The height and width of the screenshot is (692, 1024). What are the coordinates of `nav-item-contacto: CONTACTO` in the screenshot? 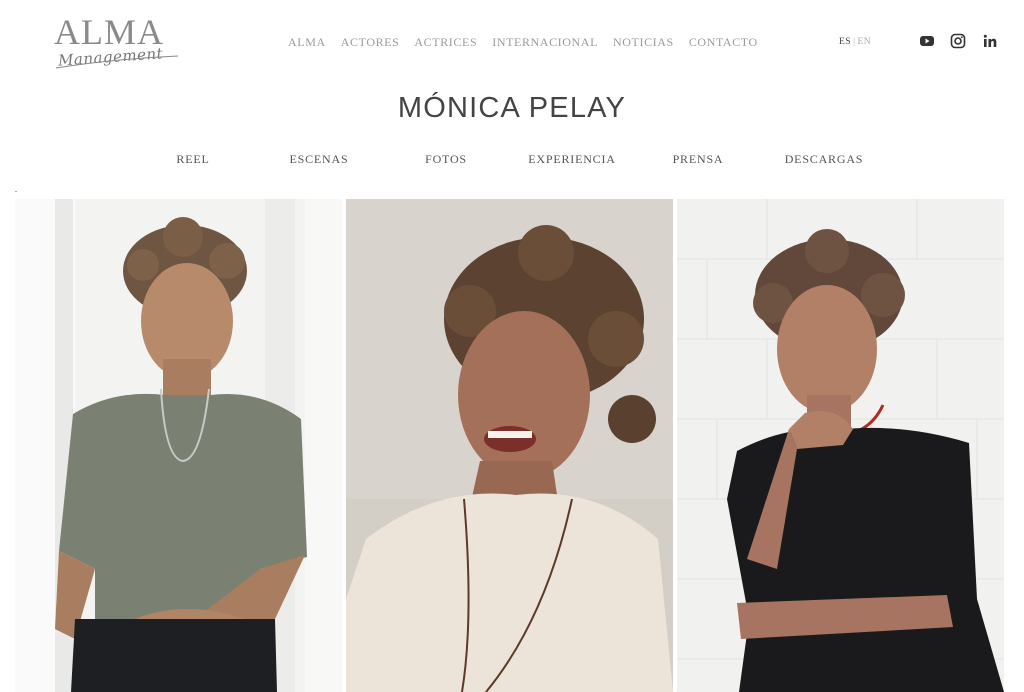 It's located at (723, 42).